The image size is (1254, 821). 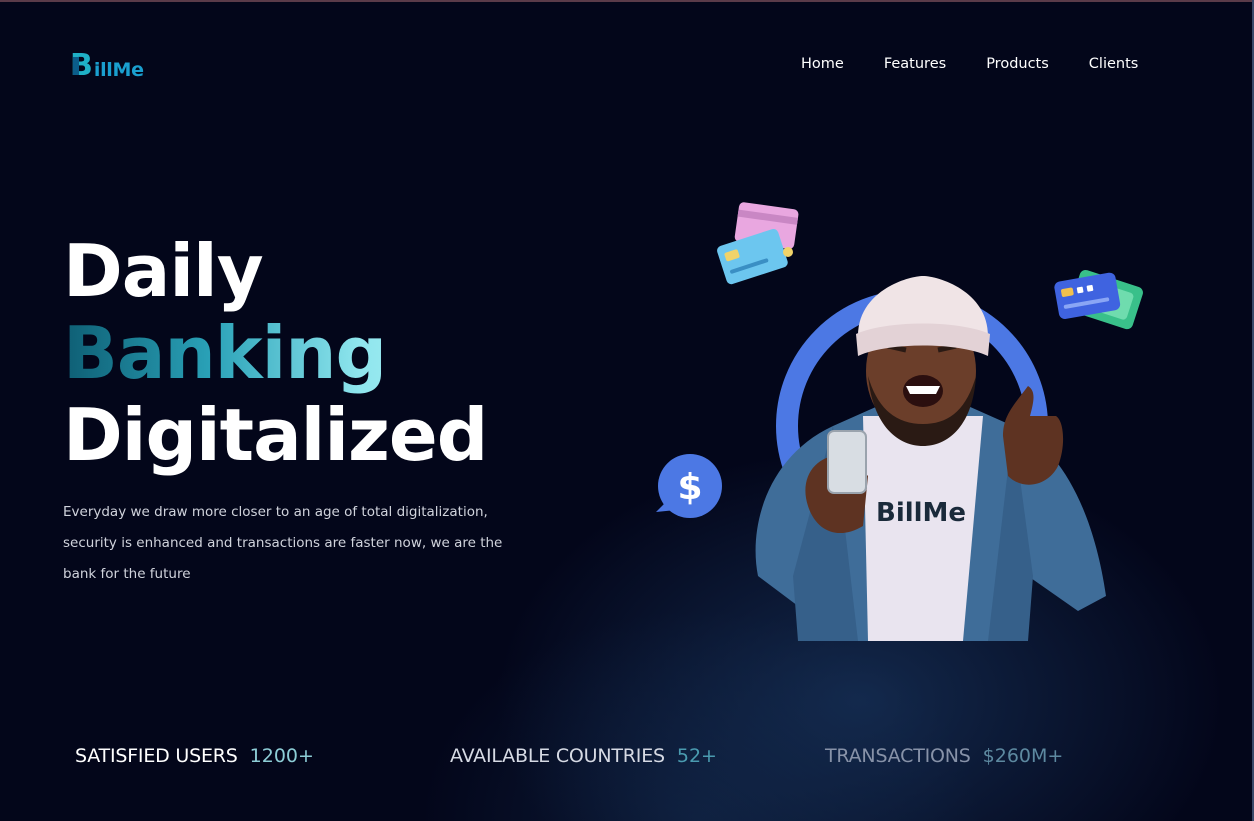 I want to click on stat-satisfied-users: SATISFIED USERS 1200+, so click(x=194, y=756).